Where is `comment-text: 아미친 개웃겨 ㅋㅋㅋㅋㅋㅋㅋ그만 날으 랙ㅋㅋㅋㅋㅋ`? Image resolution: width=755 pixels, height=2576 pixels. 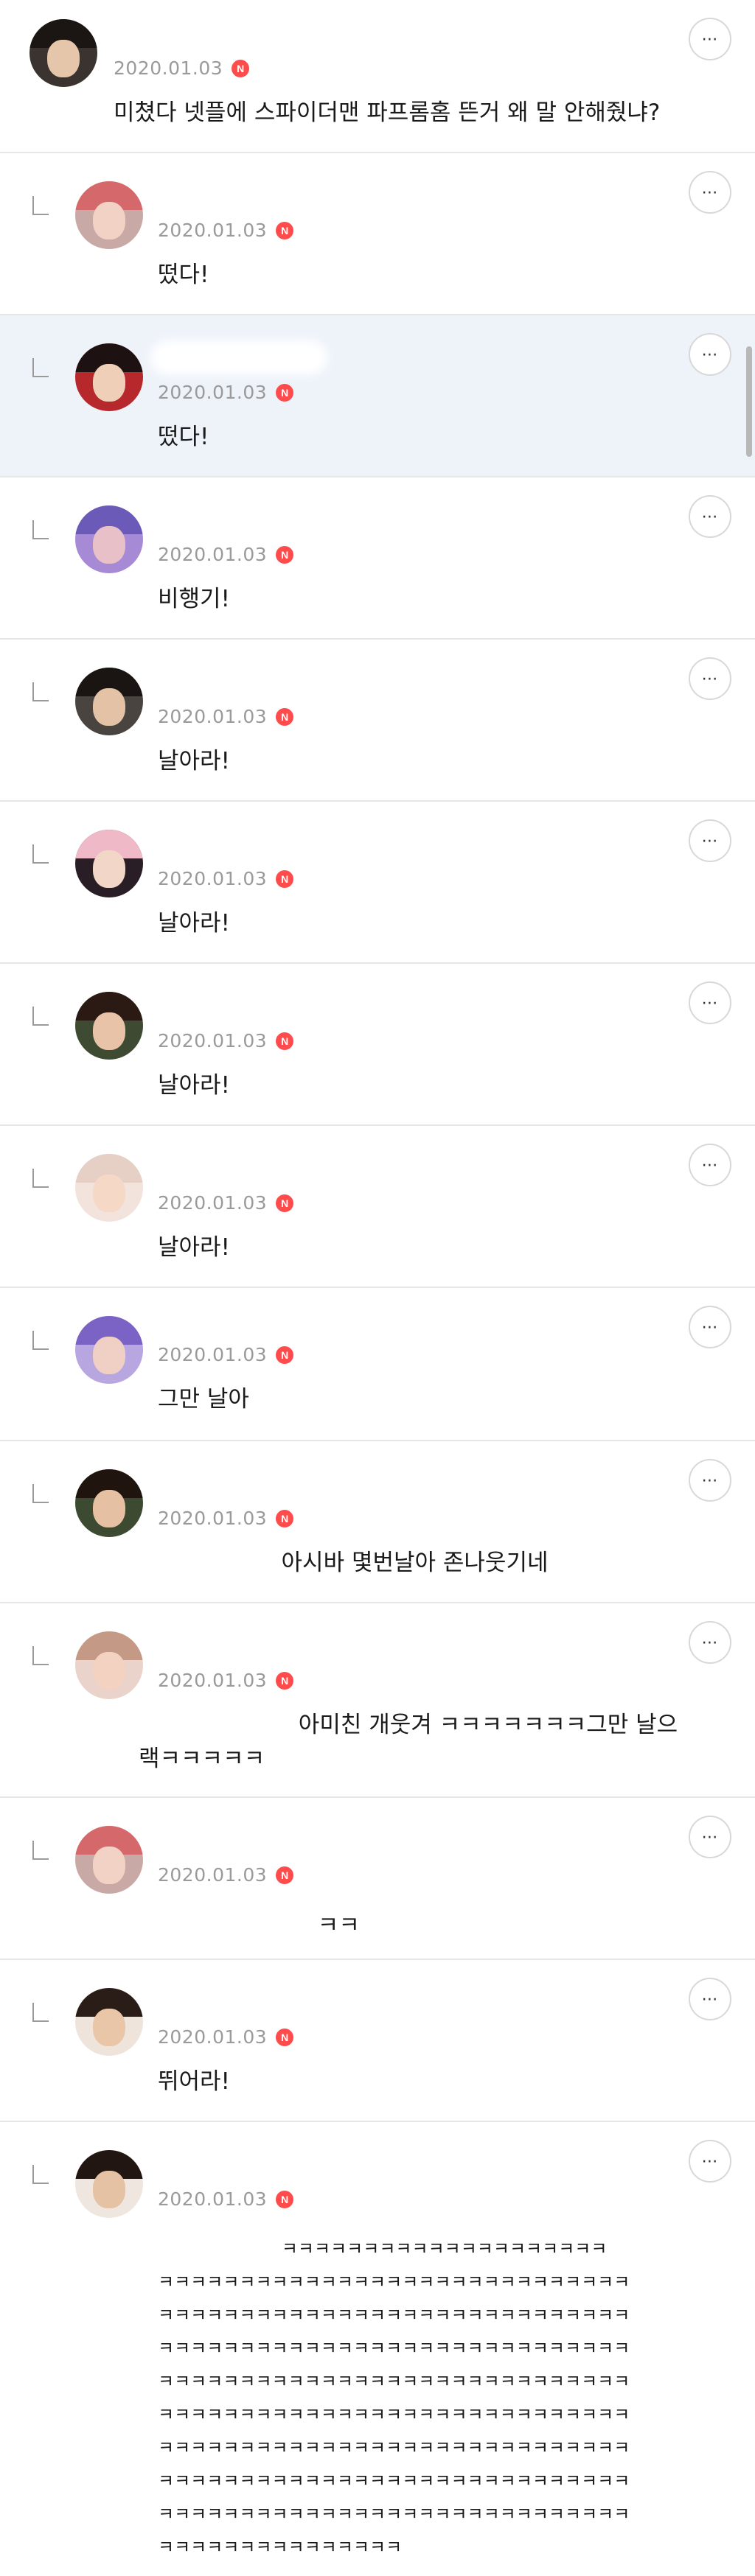 comment-text: 아미친 개웃겨 ㅋㅋㅋㅋㅋㅋㅋ그만 날으 랙ㅋㅋㅋㅋㅋ is located at coordinates (408, 1742).